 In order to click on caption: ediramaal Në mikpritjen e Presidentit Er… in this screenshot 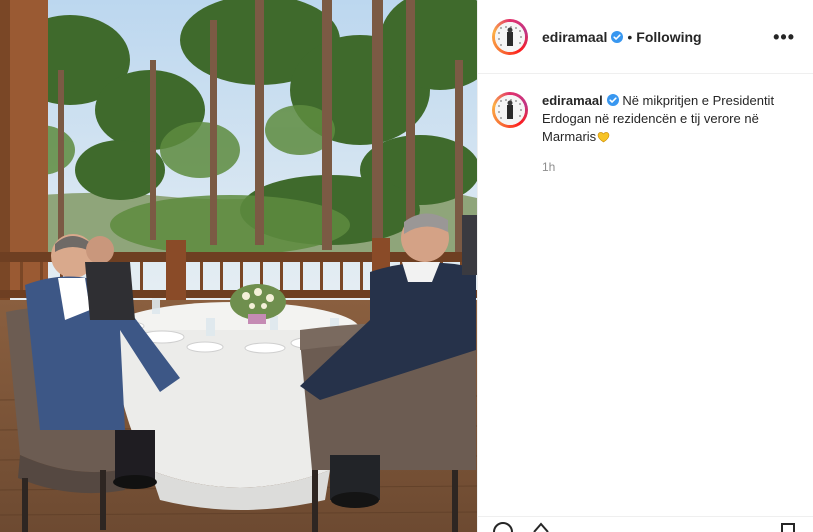, I will do `click(645, 119)`.